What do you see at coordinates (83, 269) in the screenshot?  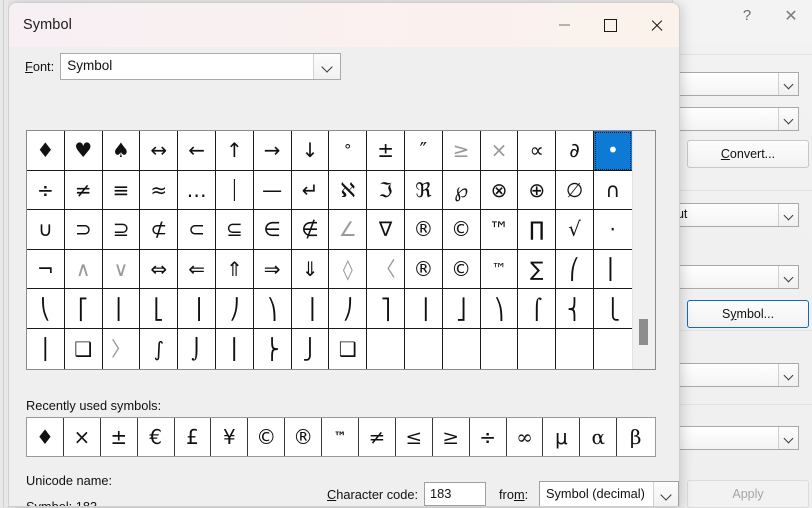 I see `symbol-cell: ∧` at bounding box center [83, 269].